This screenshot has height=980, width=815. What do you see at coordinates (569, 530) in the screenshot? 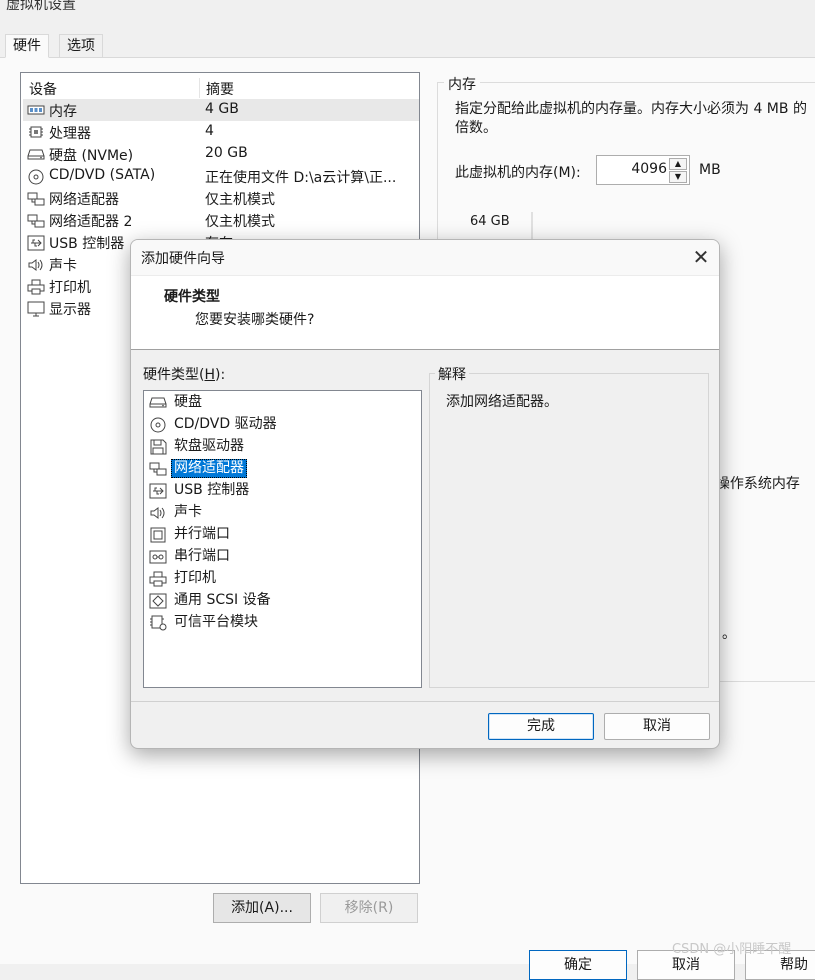
I see `explanation-group-box` at bounding box center [569, 530].